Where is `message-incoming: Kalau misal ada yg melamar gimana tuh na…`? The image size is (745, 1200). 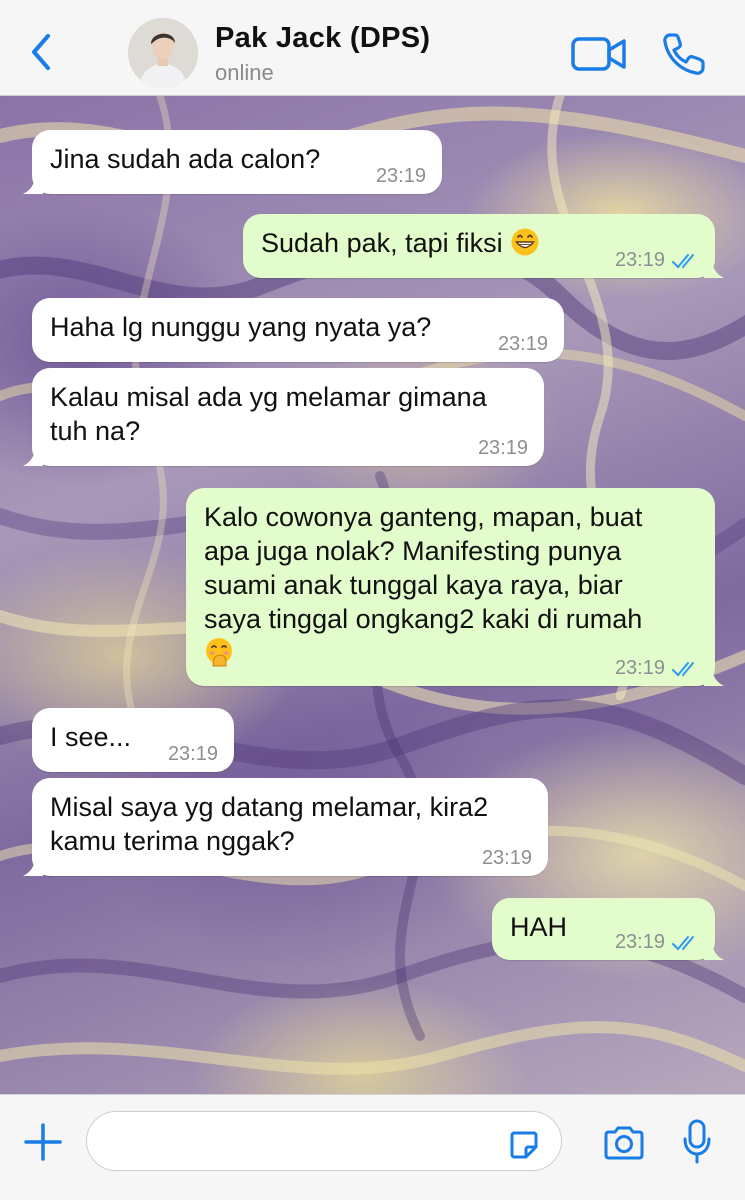 message-incoming: Kalau misal ada yg melamar gimana tuh na… is located at coordinates (283, 417).